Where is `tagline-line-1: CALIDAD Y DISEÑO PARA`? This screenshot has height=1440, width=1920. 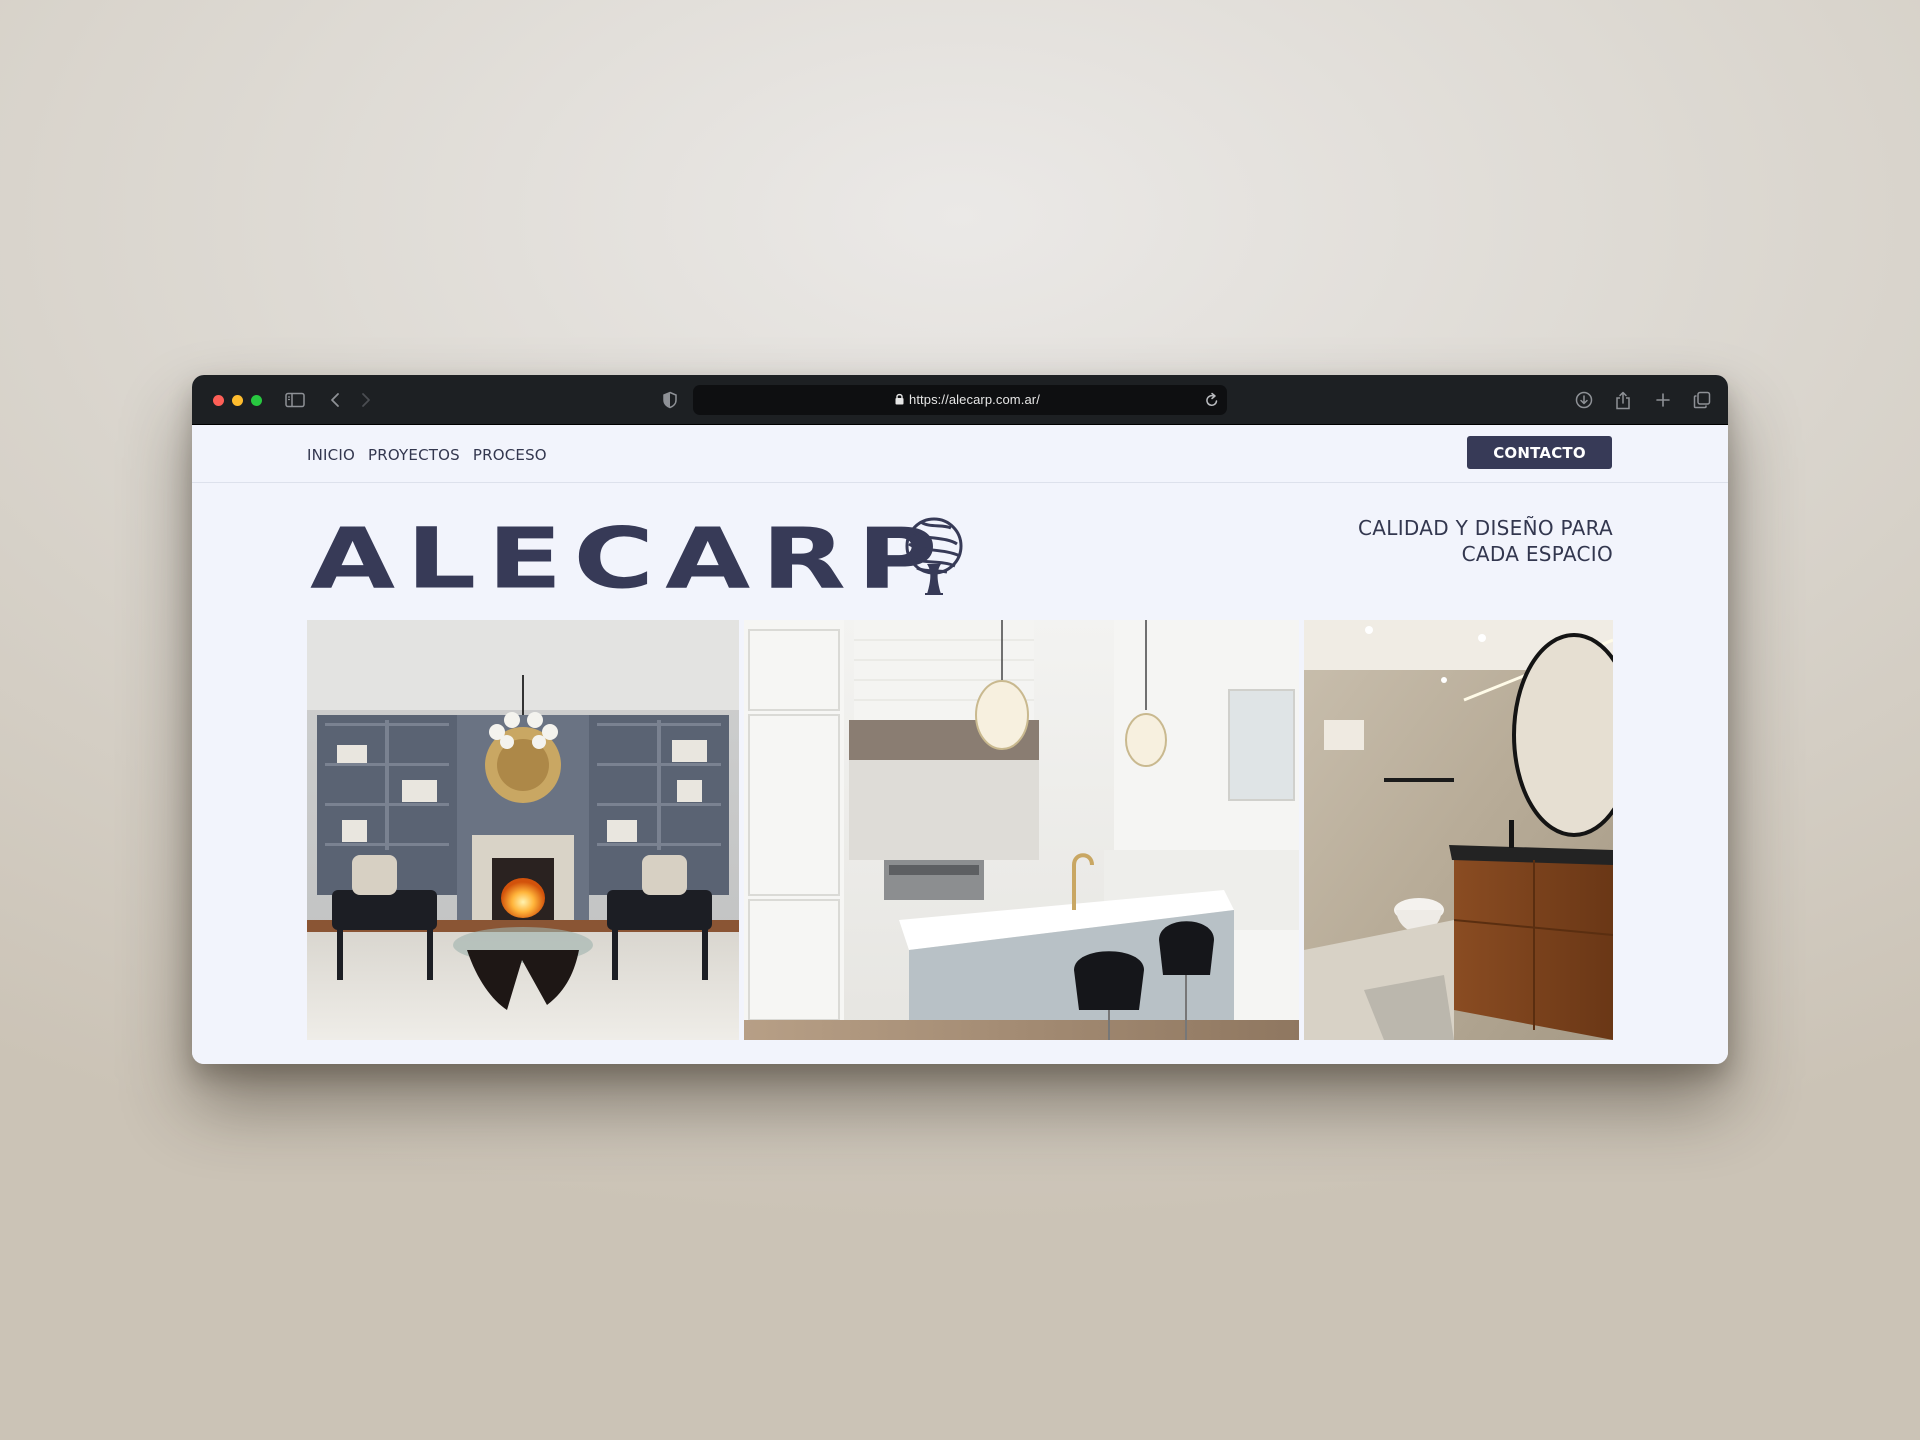
tagline-line-1: CALIDAD Y DISEÑO PARA is located at coordinates (1485, 528).